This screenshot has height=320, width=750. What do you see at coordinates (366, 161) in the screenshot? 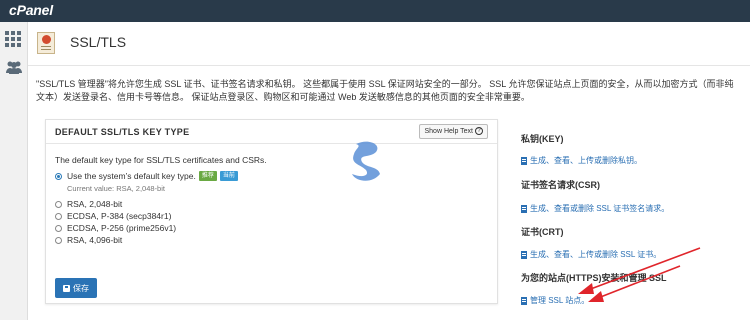
I see `watermark-logo-icon` at bounding box center [366, 161].